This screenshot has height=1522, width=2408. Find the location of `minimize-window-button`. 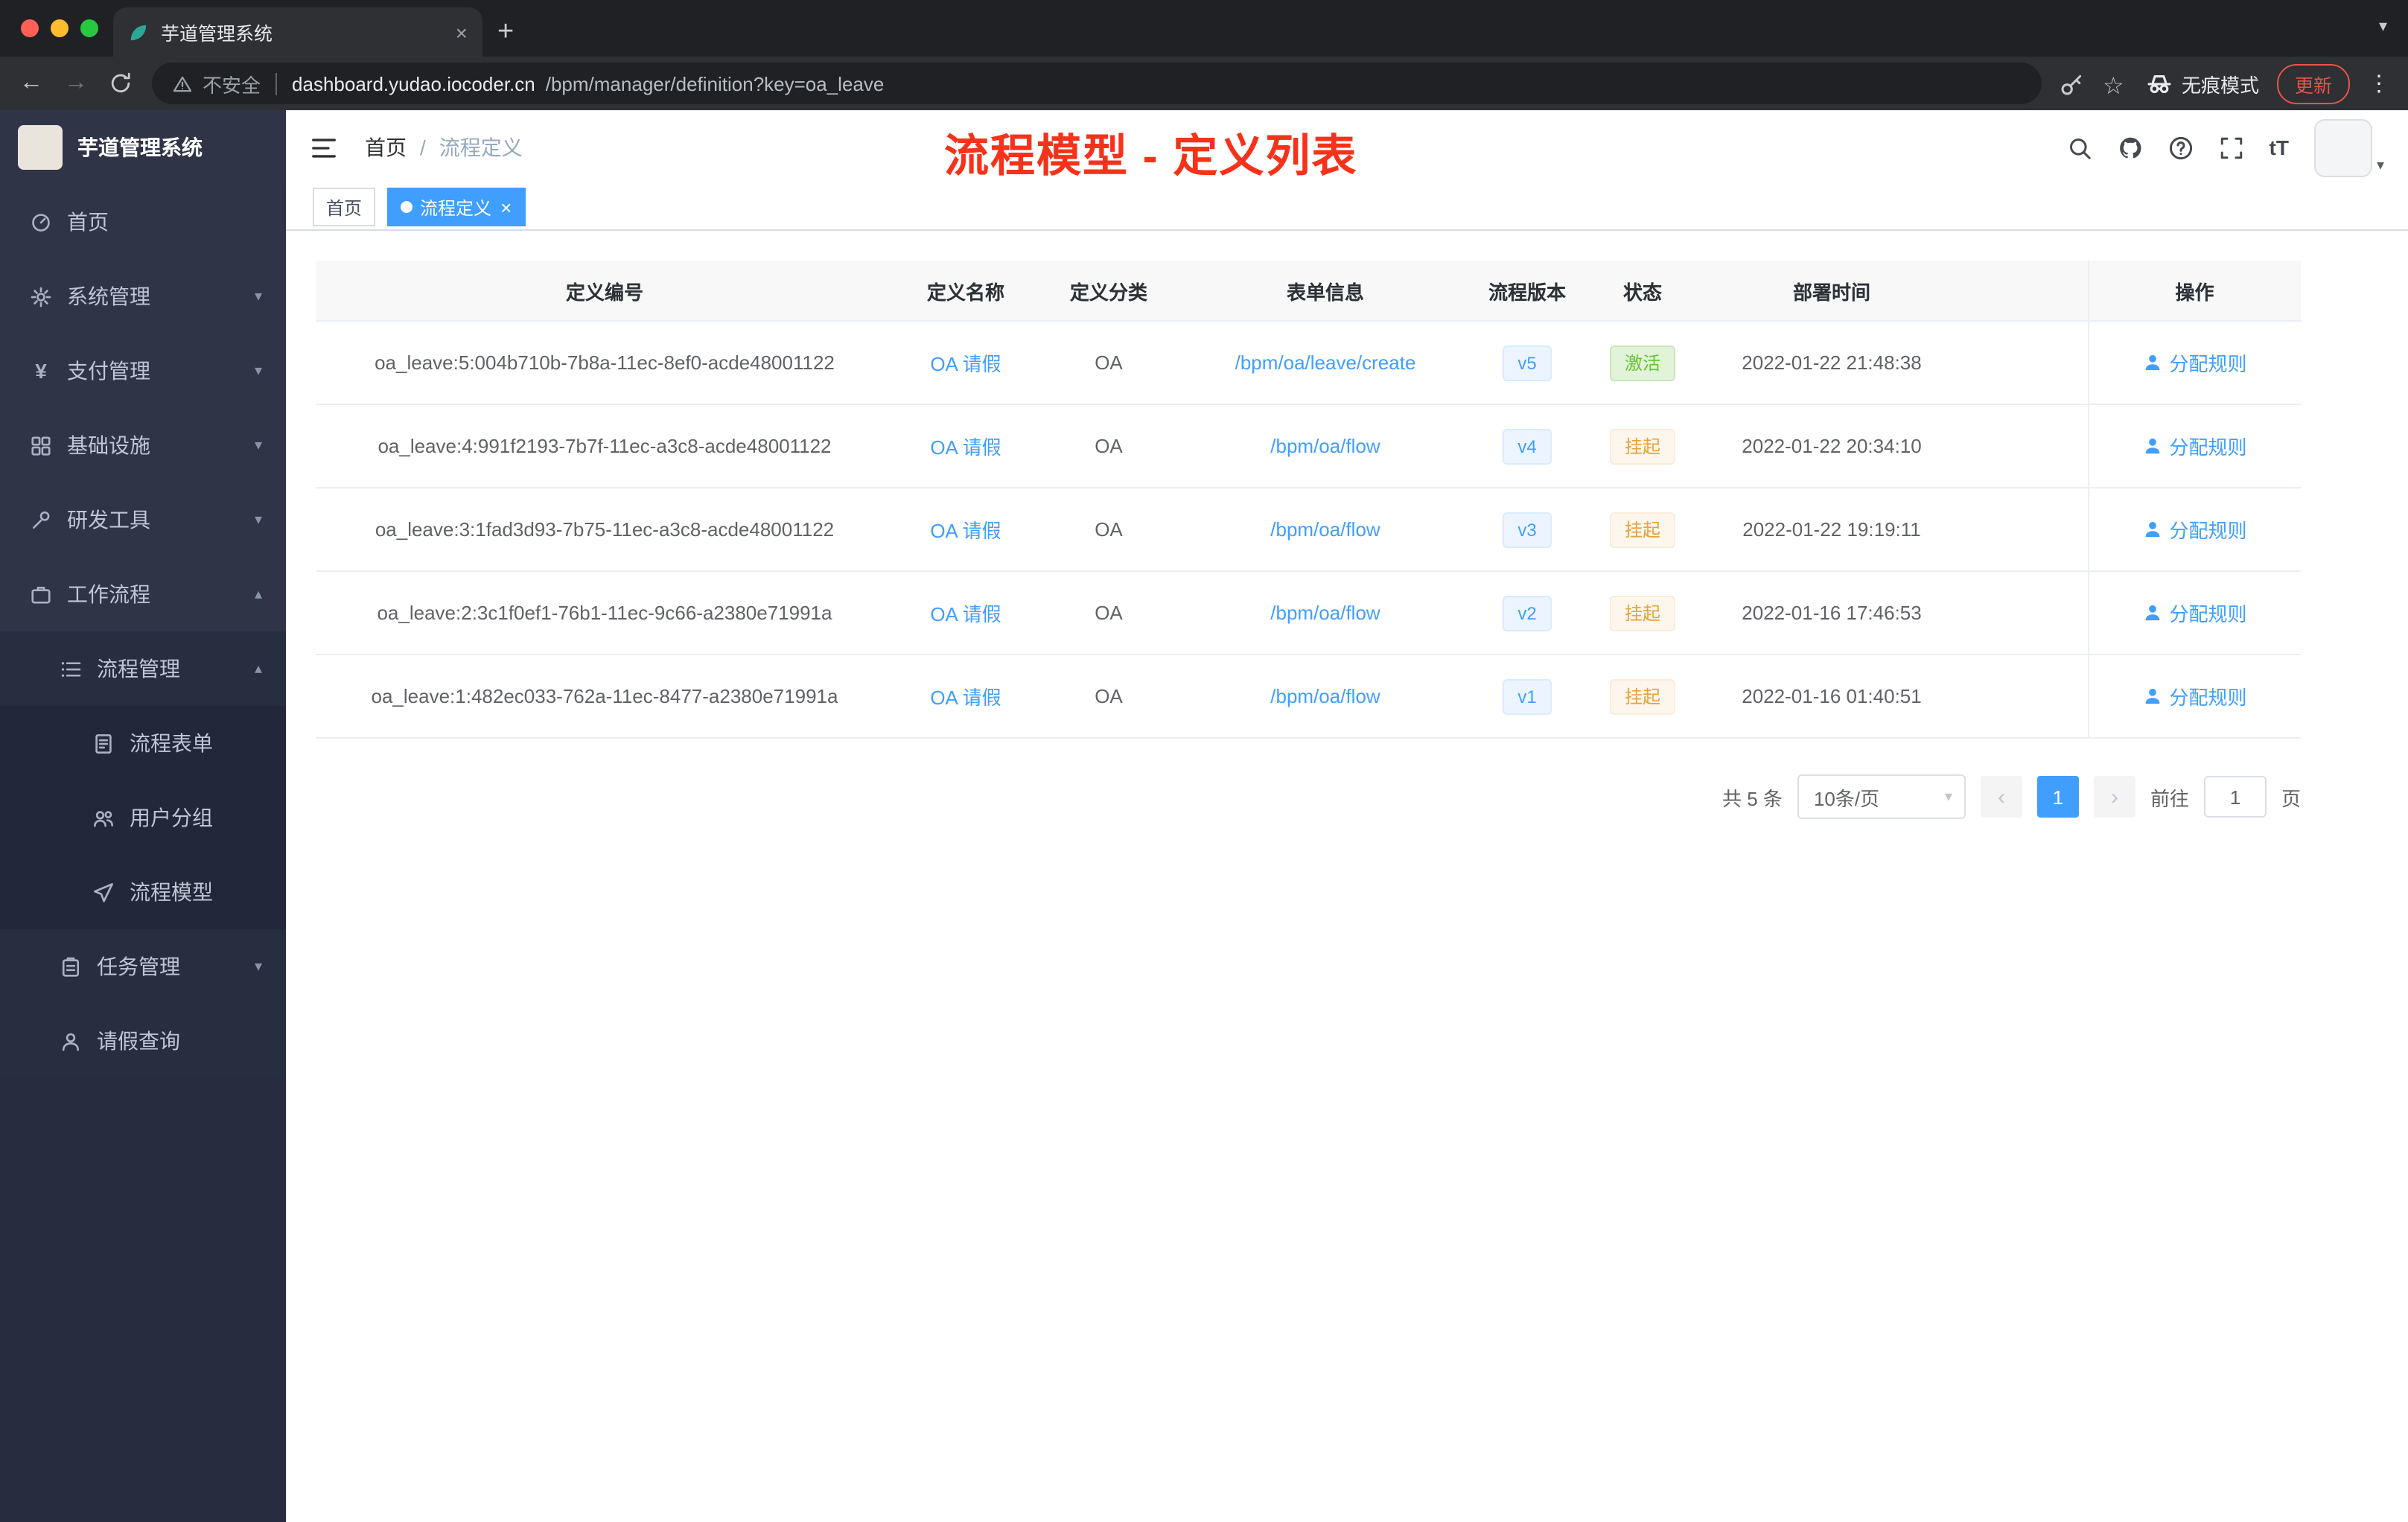

minimize-window-button is located at coordinates (60, 28).